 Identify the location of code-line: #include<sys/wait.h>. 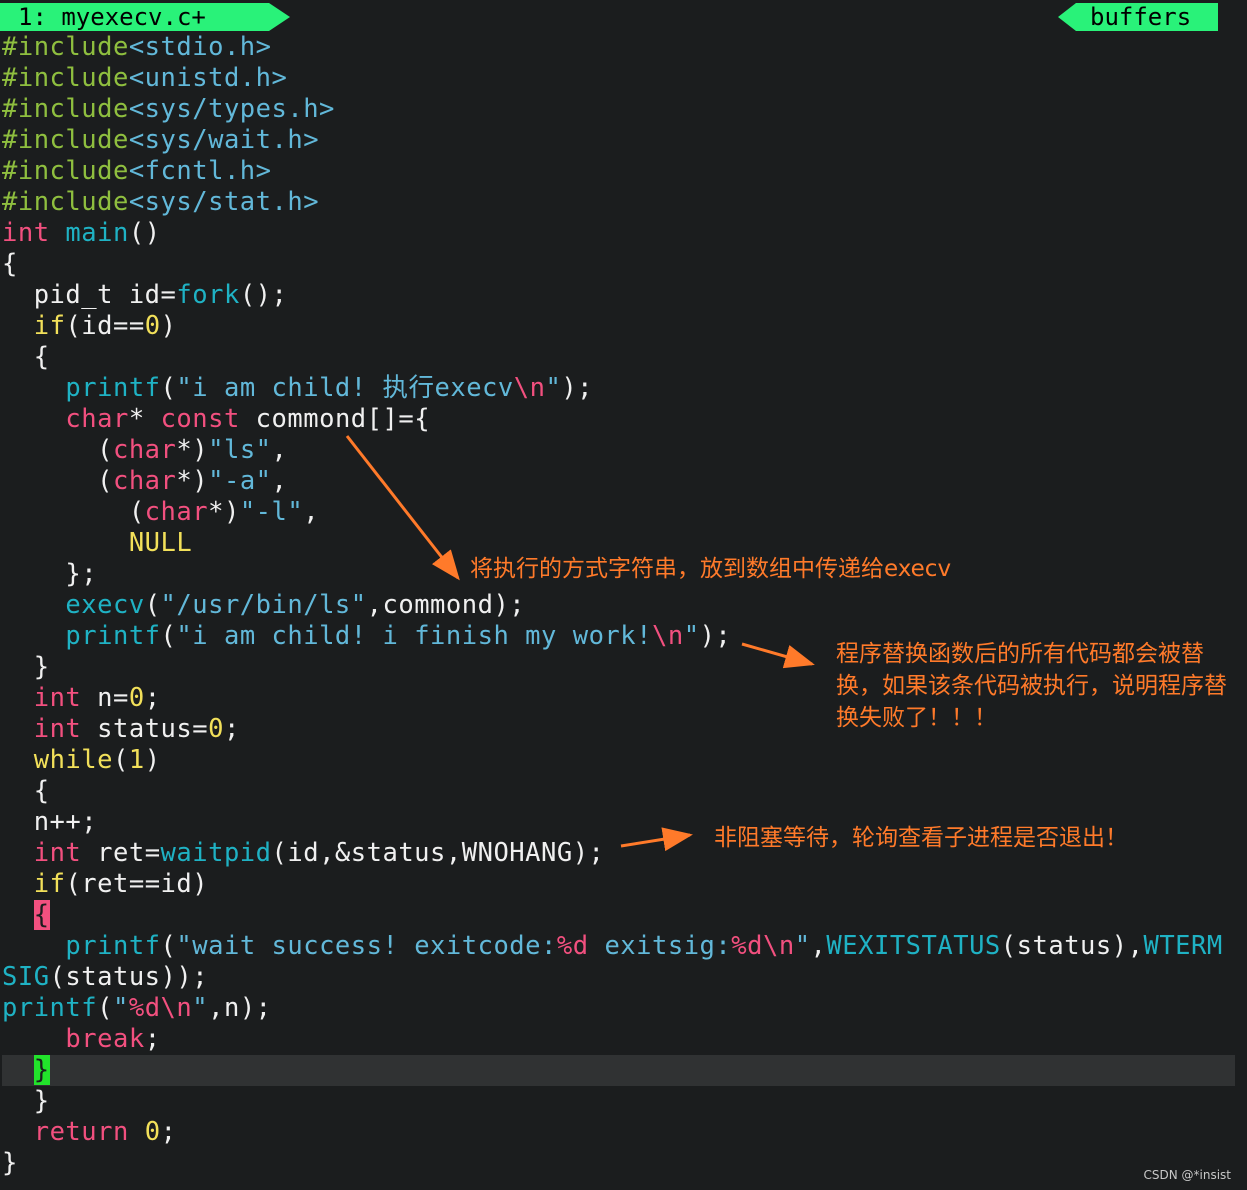
(618, 140).